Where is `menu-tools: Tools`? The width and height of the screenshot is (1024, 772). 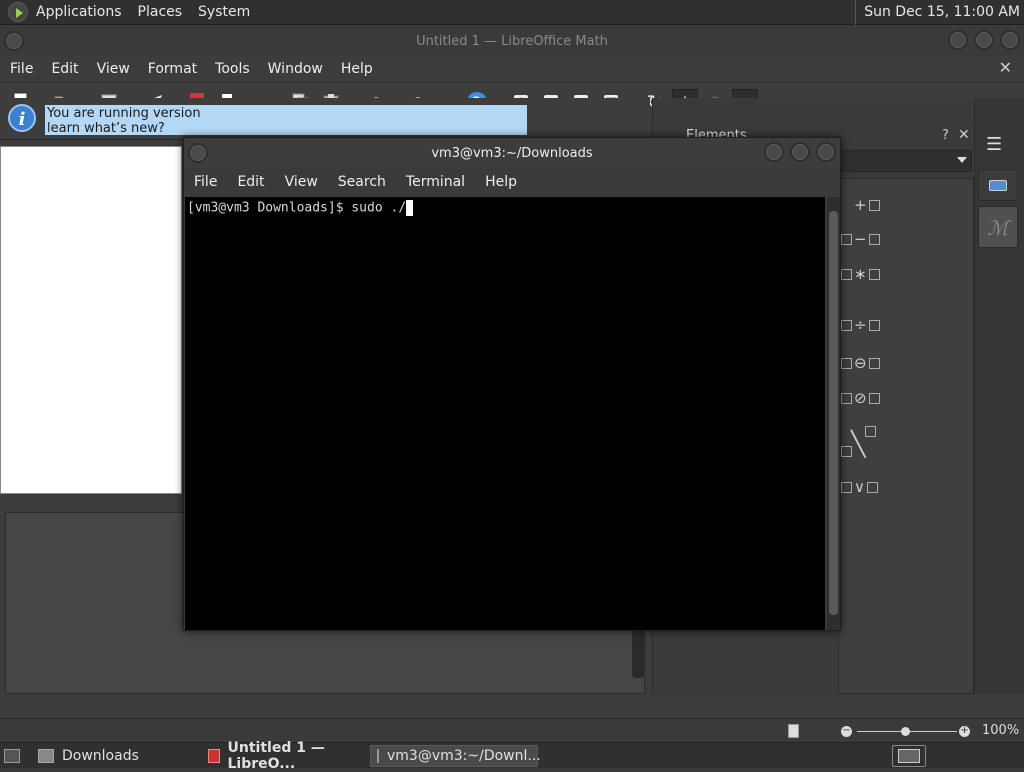
menu-tools: Tools is located at coordinates (231, 69).